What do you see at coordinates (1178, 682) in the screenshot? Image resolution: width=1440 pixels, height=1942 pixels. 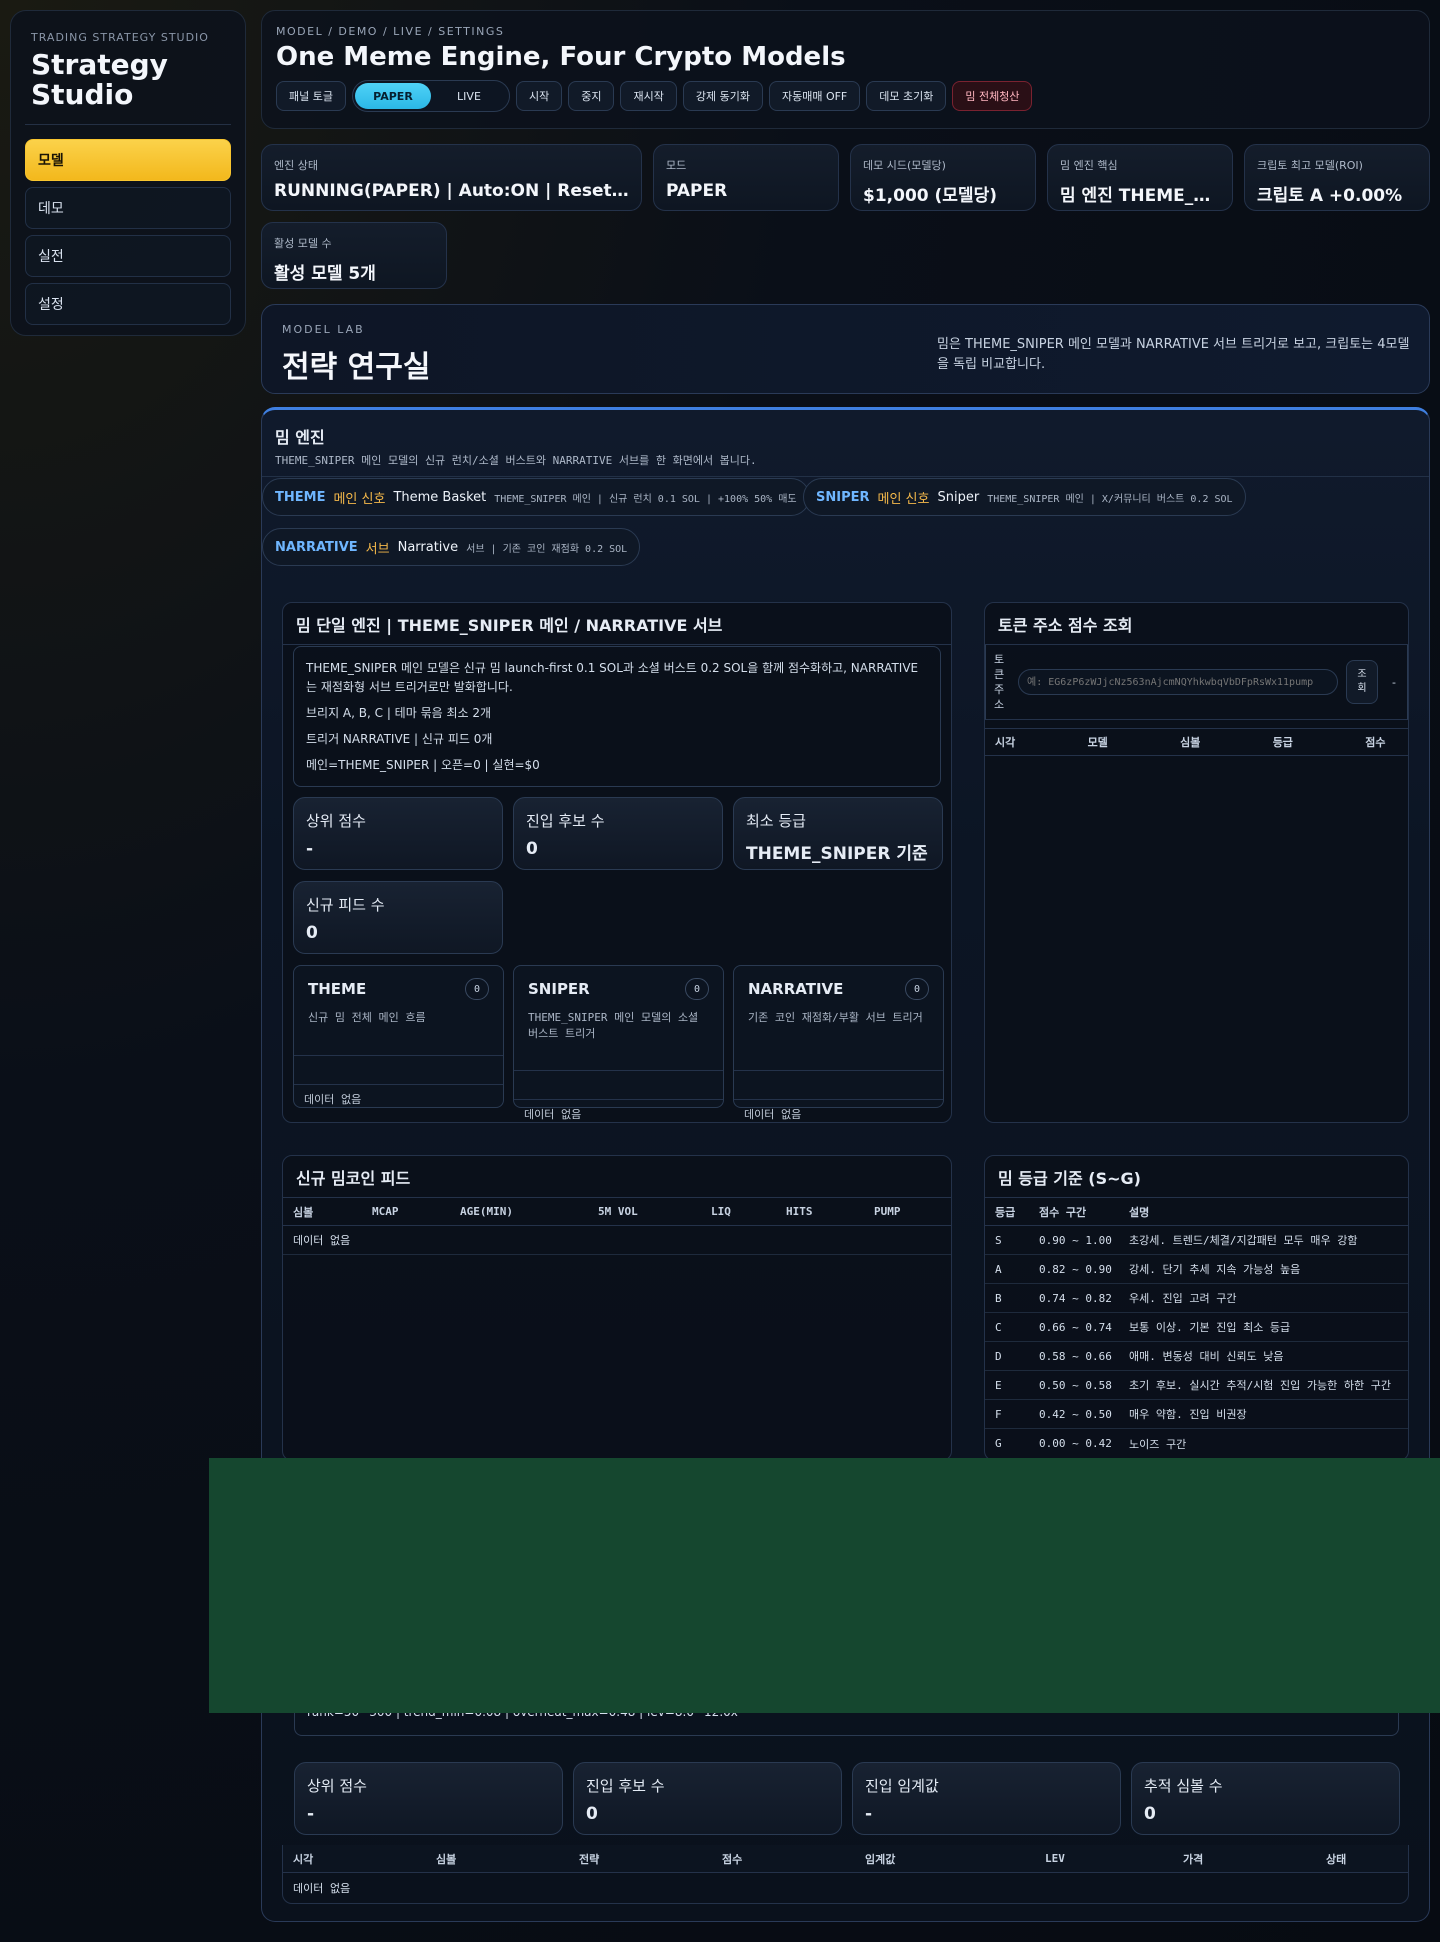 I see `token-address-input` at bounding box center [1178, 682].